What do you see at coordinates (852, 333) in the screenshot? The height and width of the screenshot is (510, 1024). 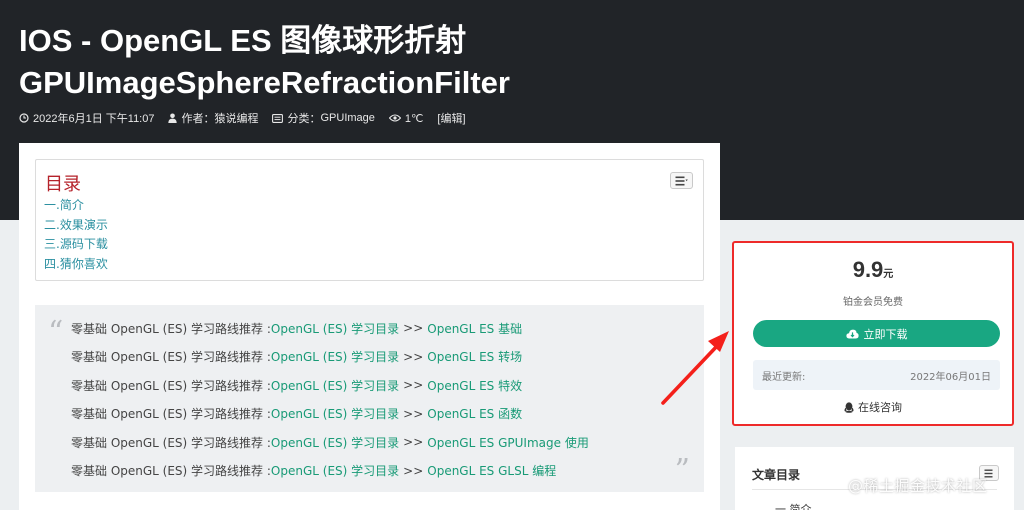 I see `cloud-download-icon` at bounding box center [852, 333].